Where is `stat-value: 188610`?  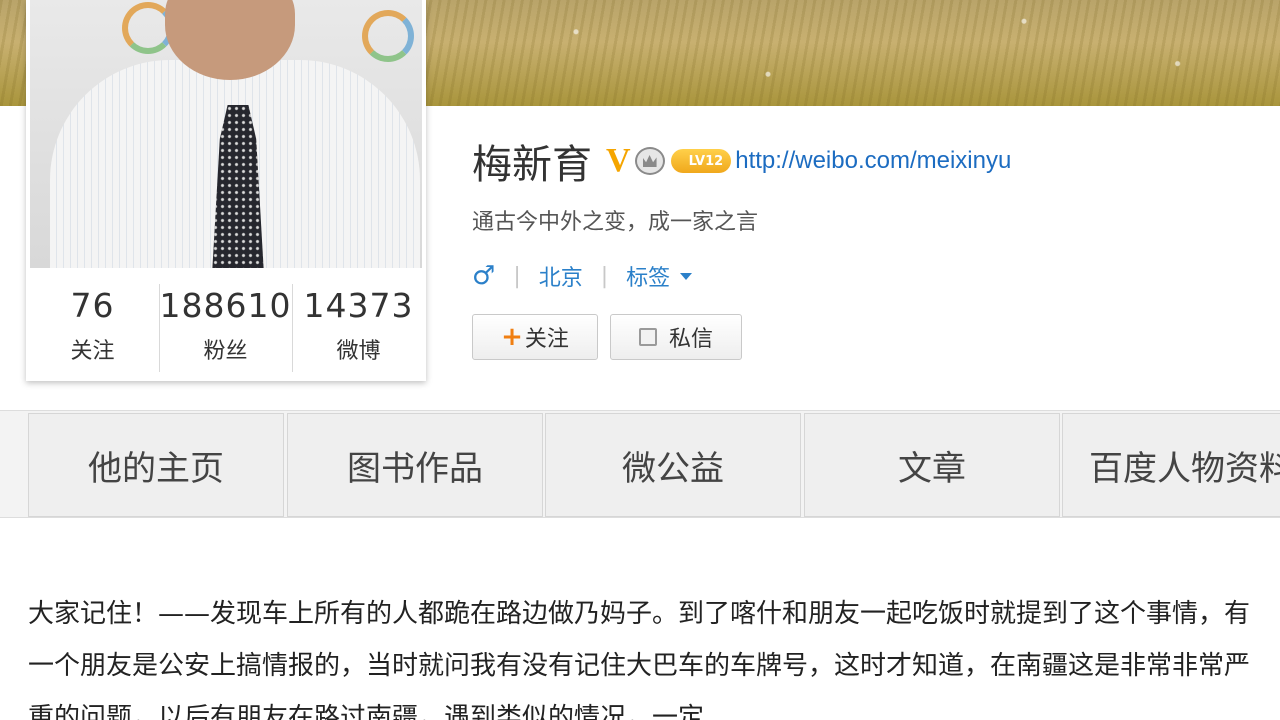 stat-value: 188610 is located at coordinates (225, 305).